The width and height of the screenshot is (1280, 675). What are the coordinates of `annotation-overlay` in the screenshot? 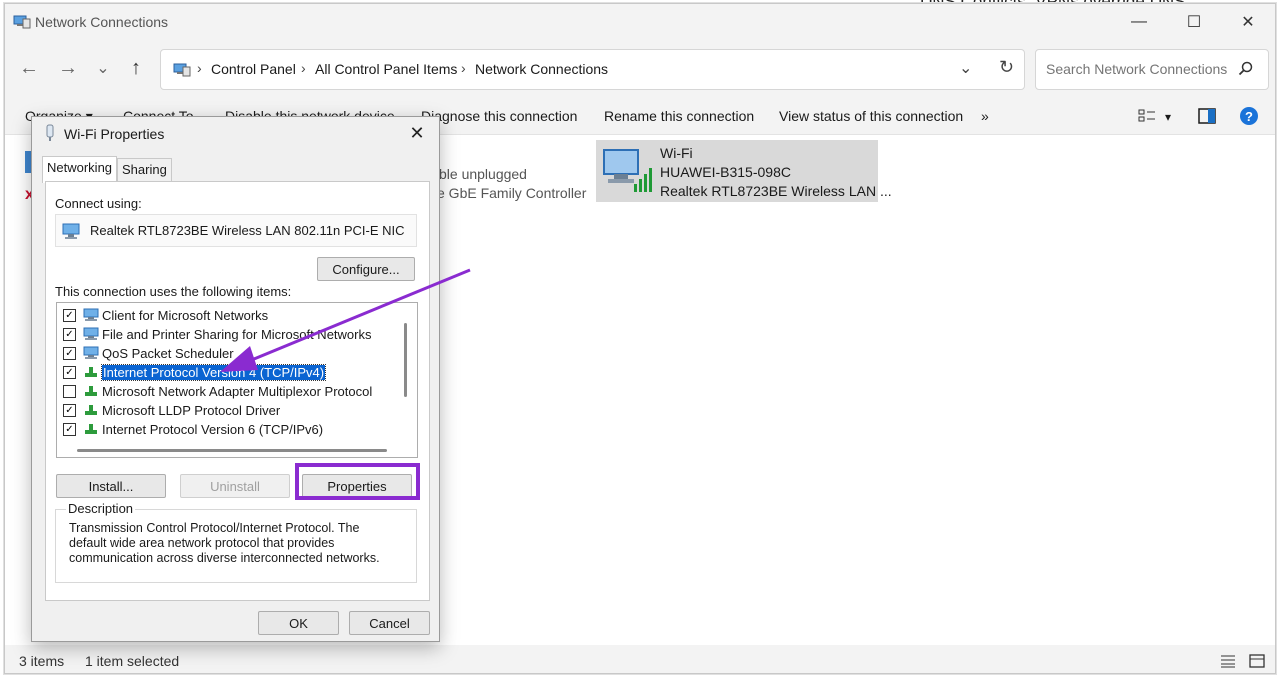 It's located at (345, 384).